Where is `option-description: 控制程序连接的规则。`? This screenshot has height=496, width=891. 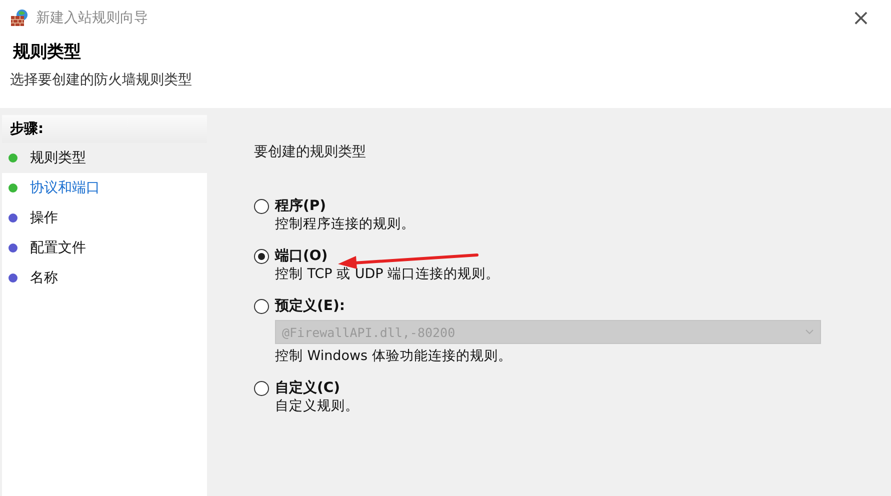 option-description: 控制程序连接的规则。 is located at coordinates (345, 224).